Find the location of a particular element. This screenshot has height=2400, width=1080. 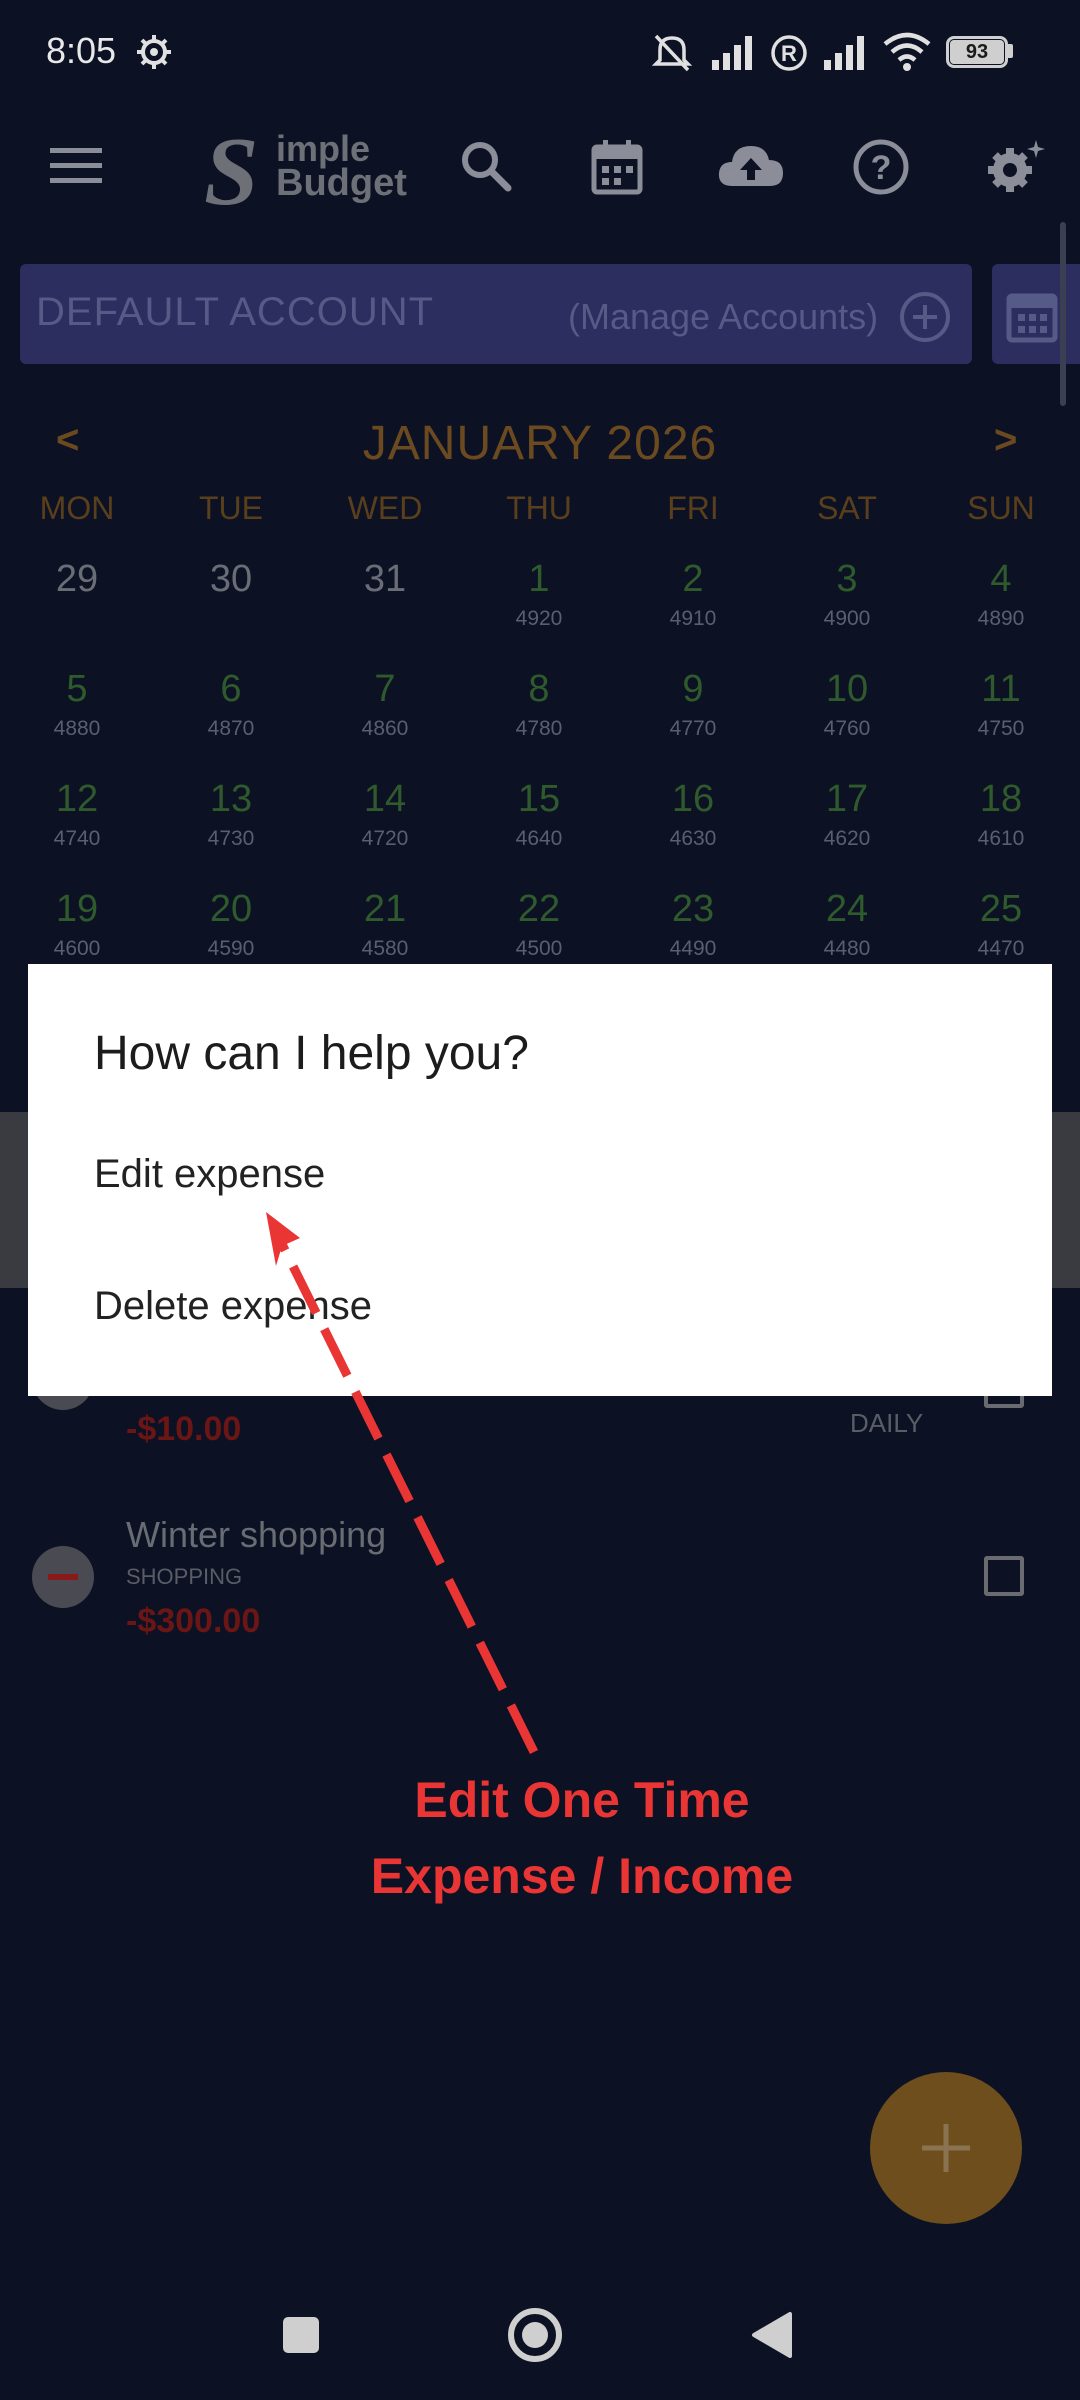

annotation-arrow is located at coordinates (402, 1483).